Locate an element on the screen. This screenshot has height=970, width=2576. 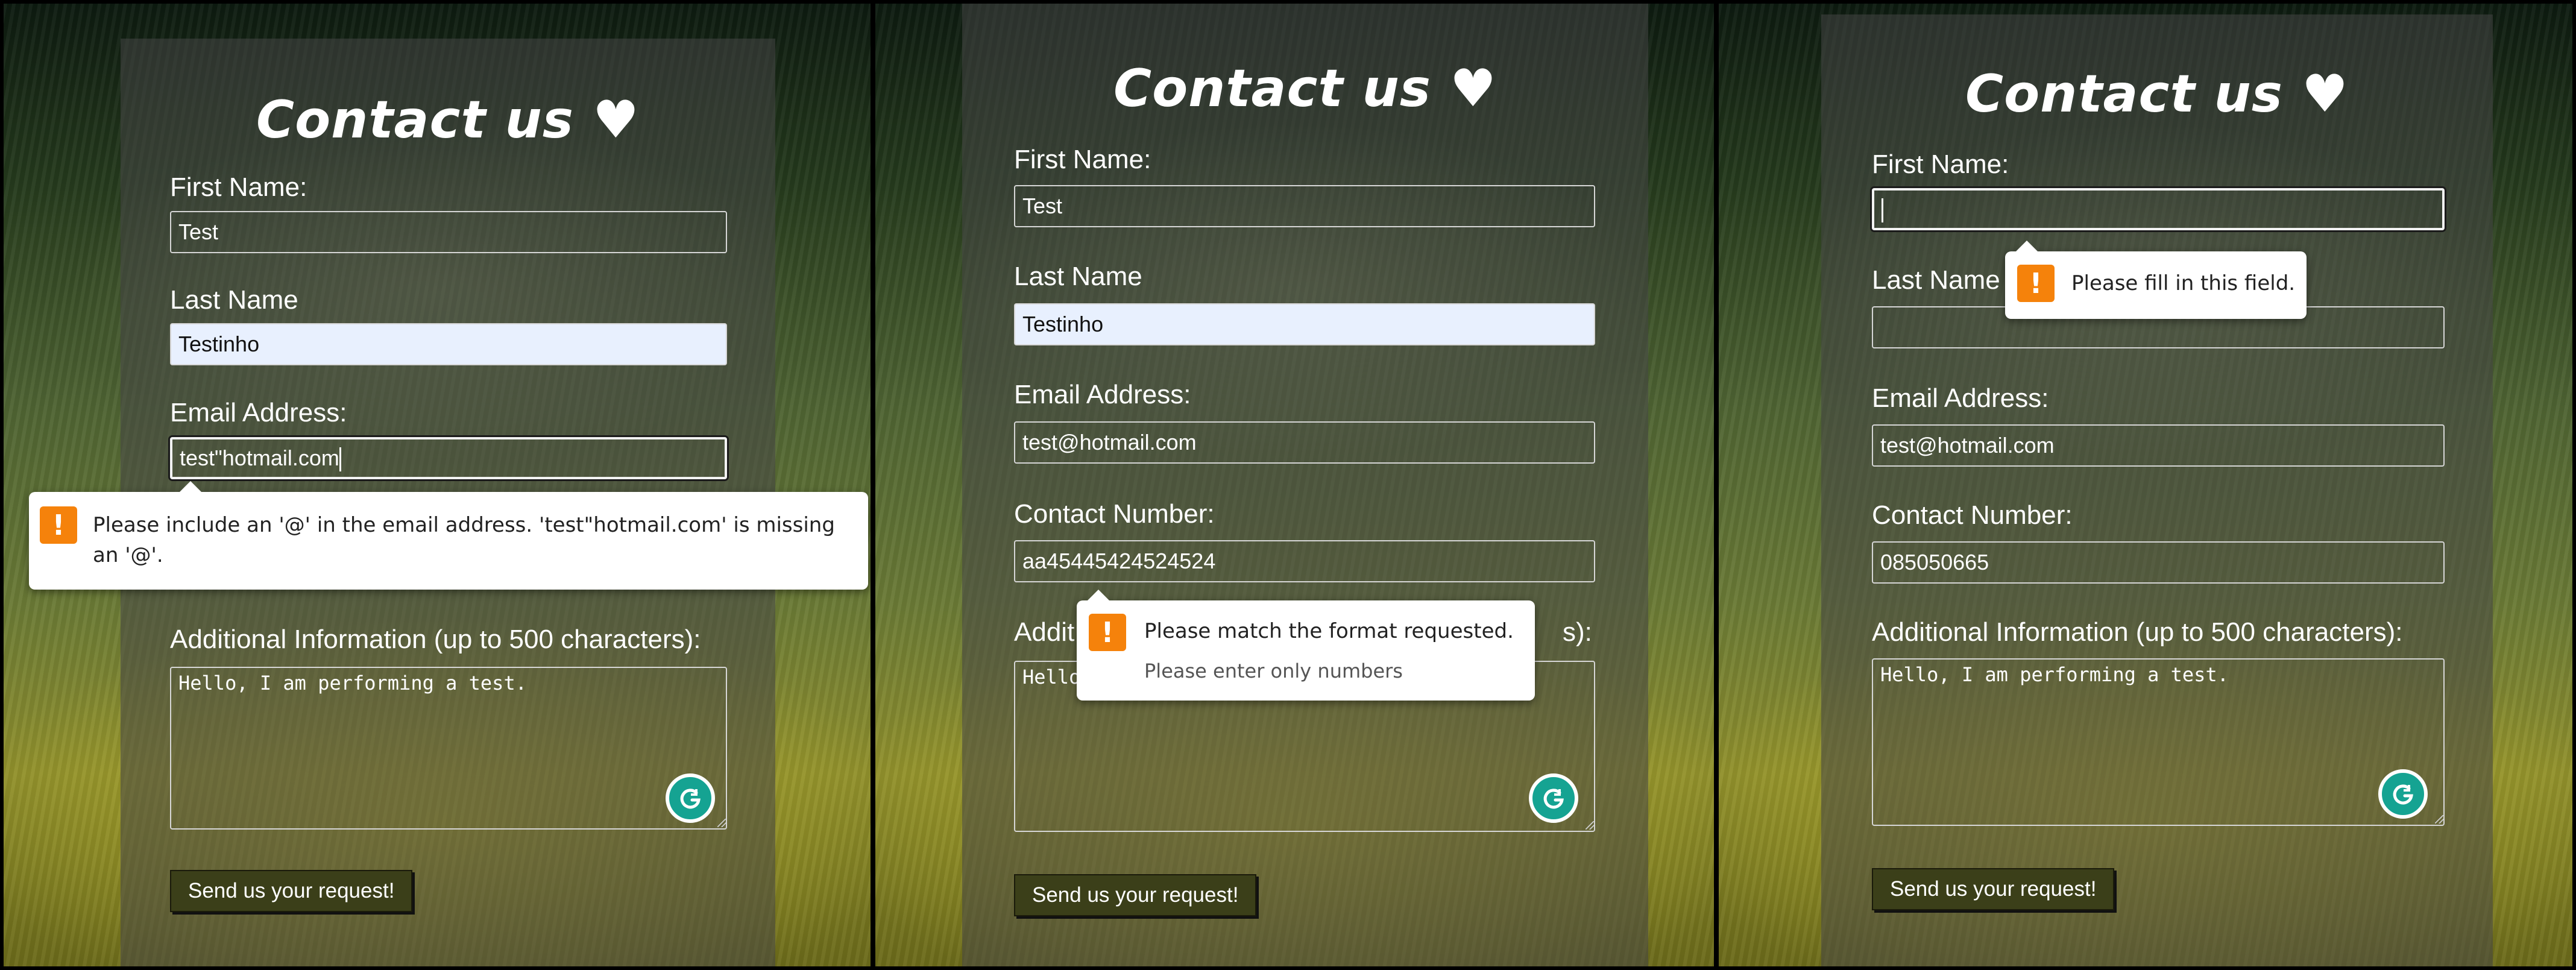
tooltip-message: Please fill in this field. is located at coordinates (2183, 283).